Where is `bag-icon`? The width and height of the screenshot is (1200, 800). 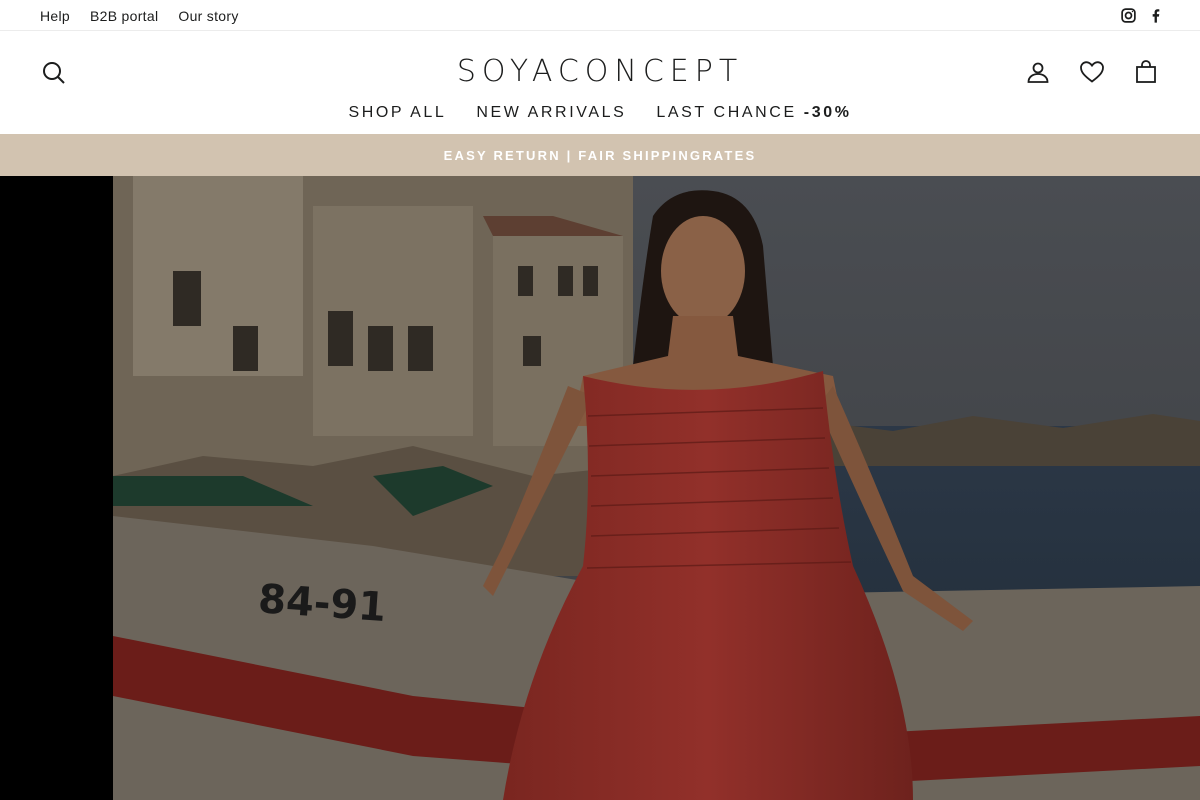 bag-icon is located at coordinates (1146, 72).